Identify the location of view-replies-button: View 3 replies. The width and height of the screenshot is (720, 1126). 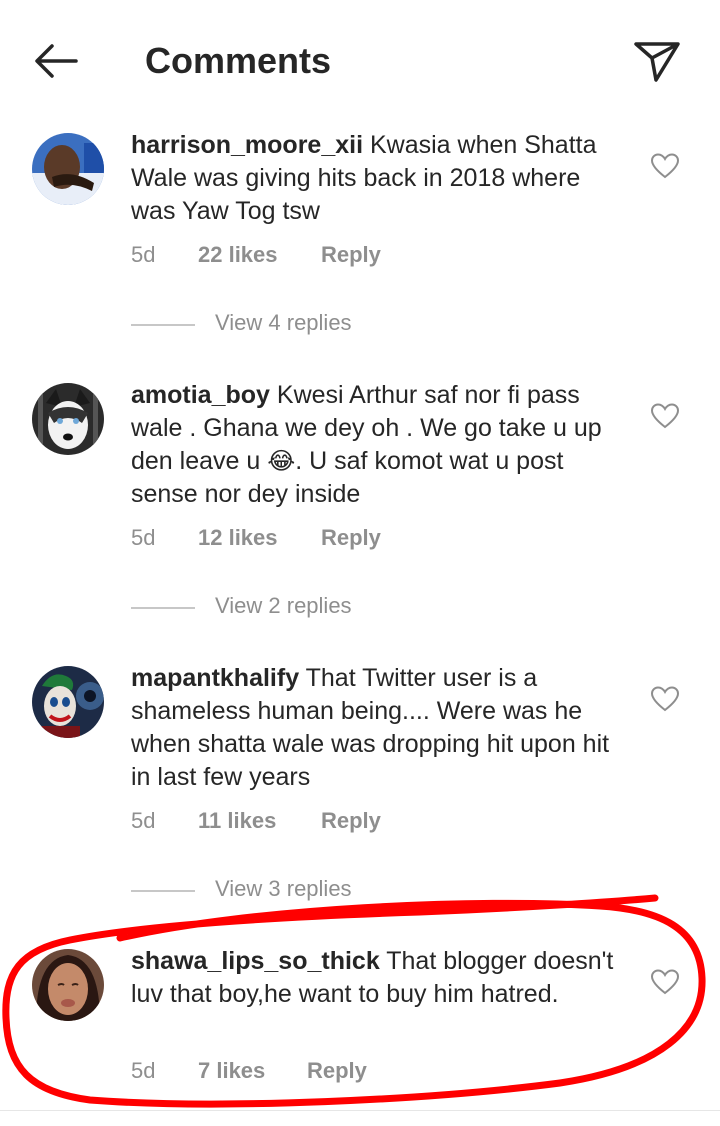
(331, 891).